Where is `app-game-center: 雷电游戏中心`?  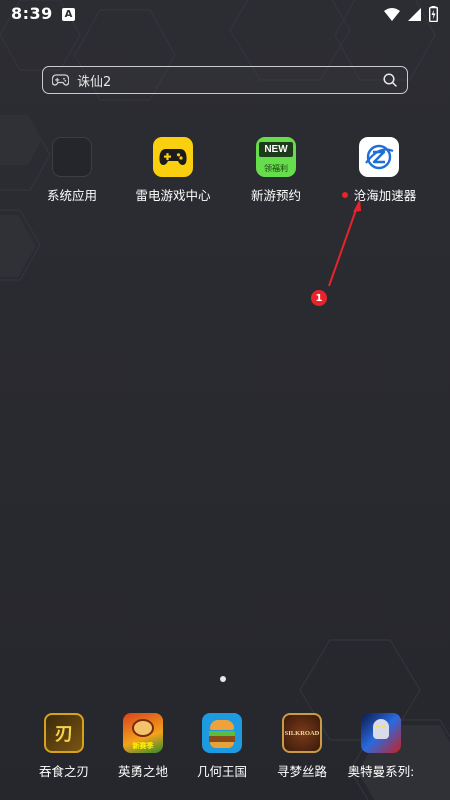
app-game-center: 雷电游戏中心 is located at coordinates (173, 170).